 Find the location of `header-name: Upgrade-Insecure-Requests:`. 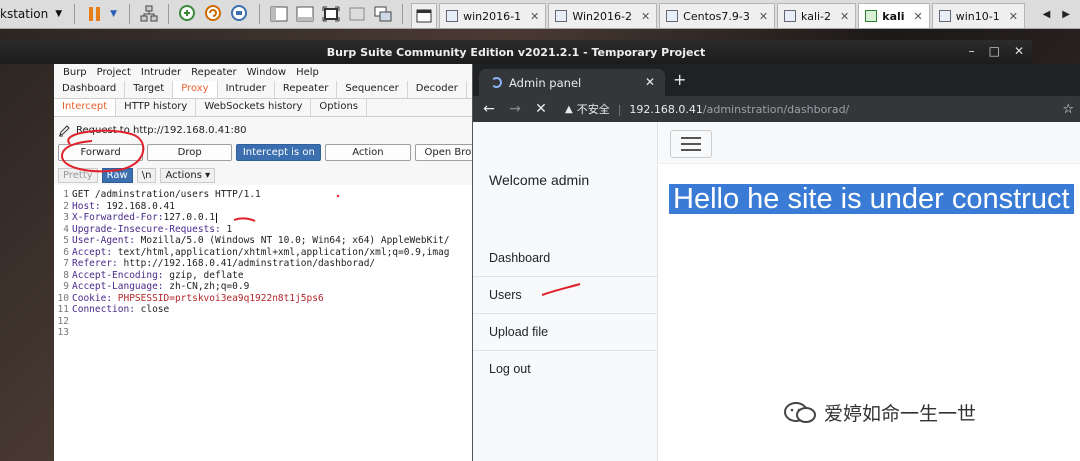

header-name: Upgrade-Insecure-Requests: is located at coordinates (146, 229).